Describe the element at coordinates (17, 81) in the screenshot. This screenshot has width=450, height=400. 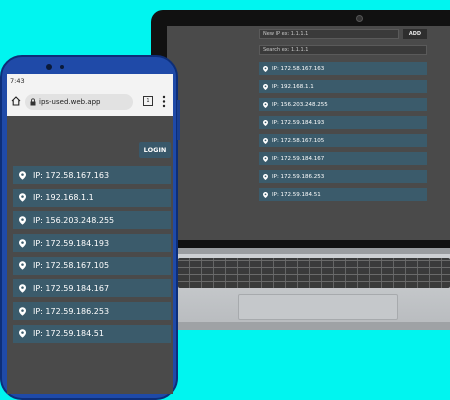
I see `status-time: 7:43` at that location.